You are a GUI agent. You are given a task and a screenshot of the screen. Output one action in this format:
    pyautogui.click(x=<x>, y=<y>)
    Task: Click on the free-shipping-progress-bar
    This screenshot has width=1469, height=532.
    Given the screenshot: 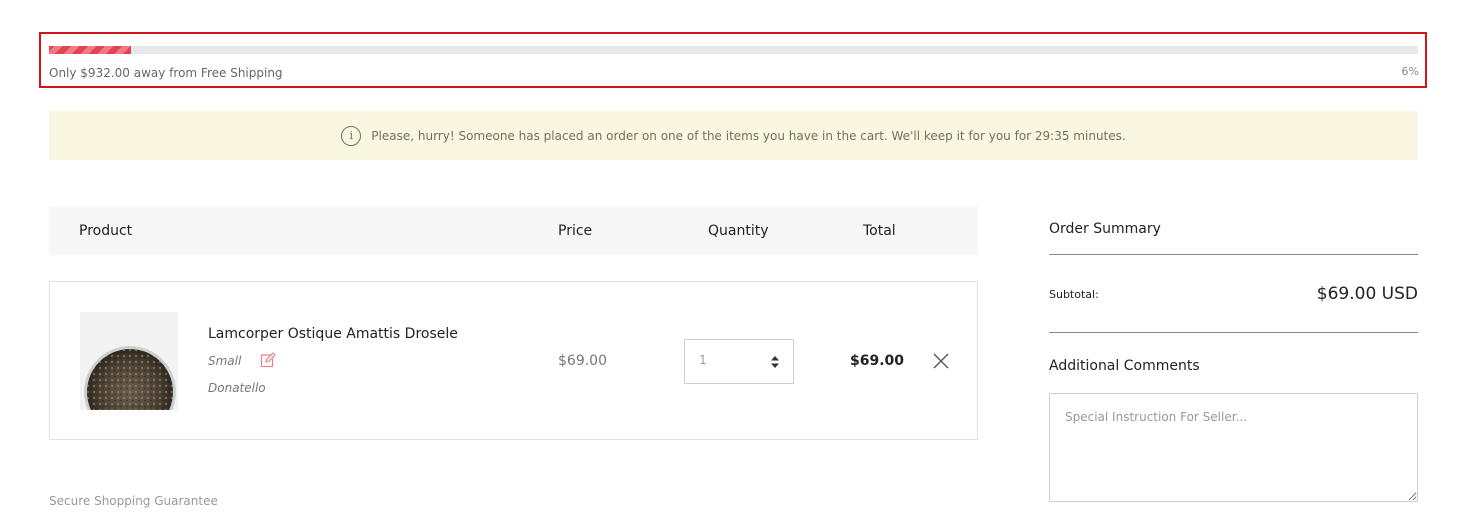 What is the action you would take?
    pyautogui.click(x=733, y=50)
    